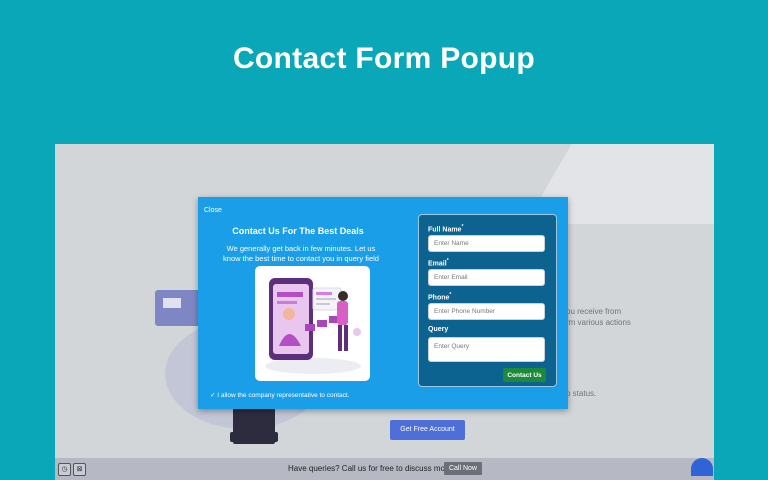 This screenshot has height=480, width=768. What do you see at coordinates (581, 393) in the screenshot?
I see `background-text: o status.` at bounding box center [581, 393].